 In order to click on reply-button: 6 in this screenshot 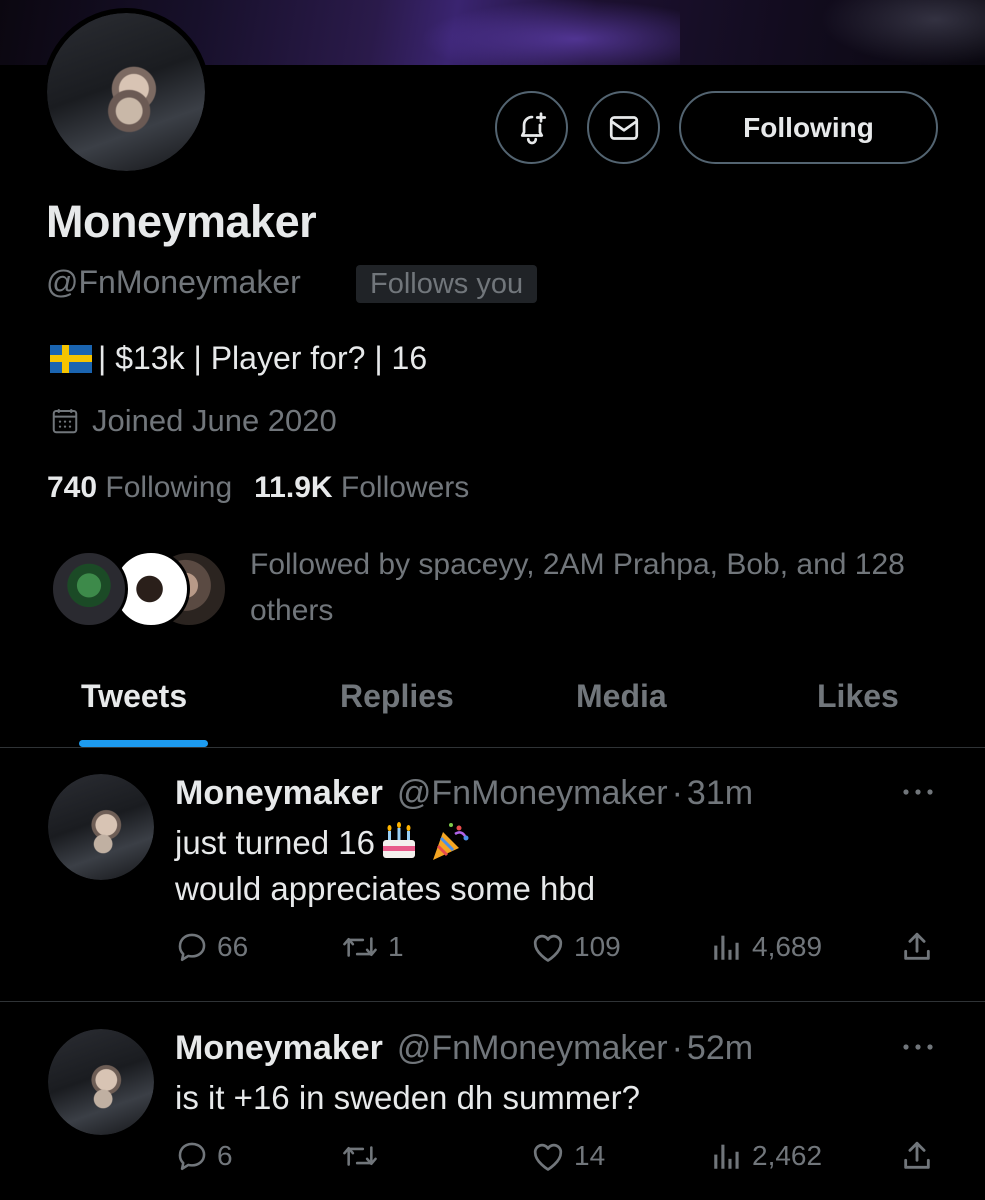, I will do `click(204, 1156)`.